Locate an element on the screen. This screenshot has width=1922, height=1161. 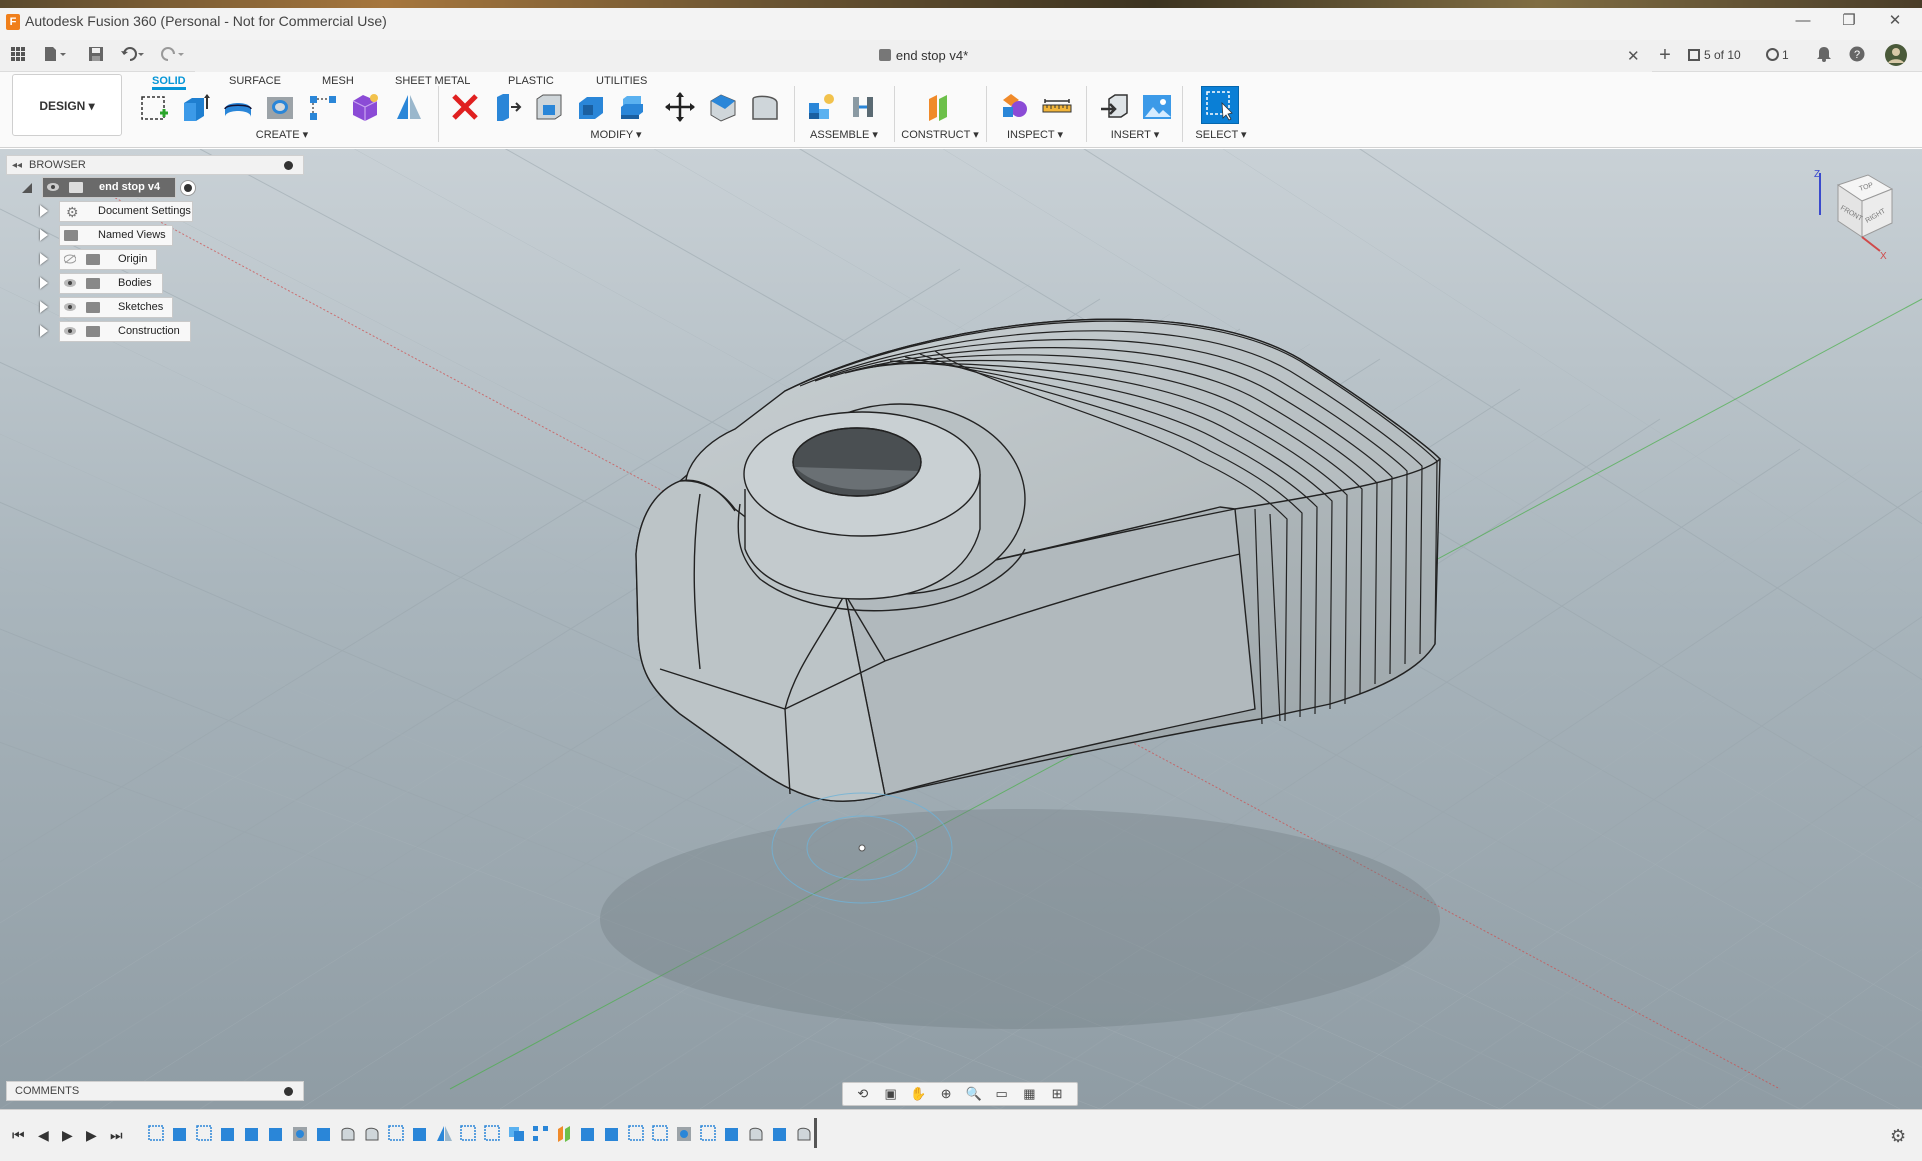
move-copy-icon is located at coordinates (680, 107).